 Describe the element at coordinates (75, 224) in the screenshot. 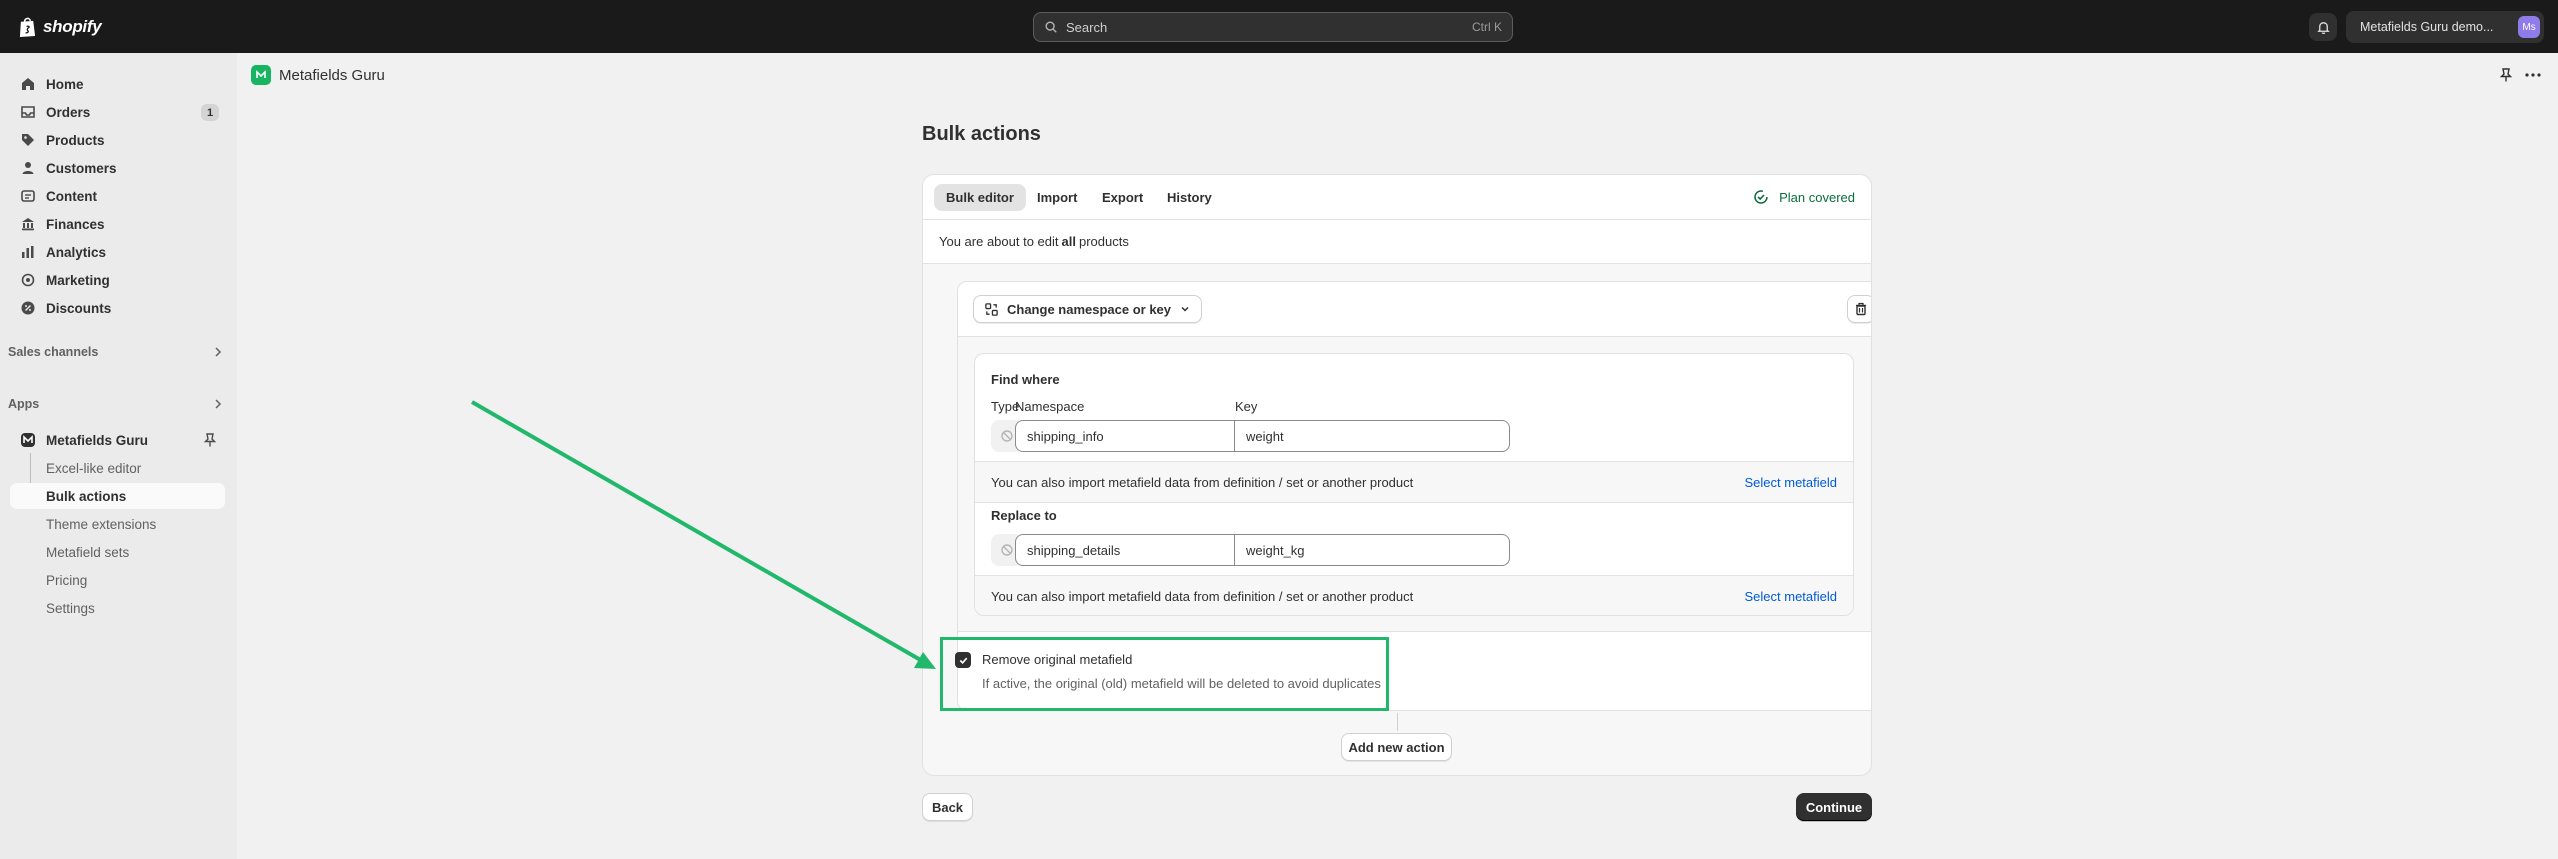

I see `sidebar-item-label: Finances` at that location.